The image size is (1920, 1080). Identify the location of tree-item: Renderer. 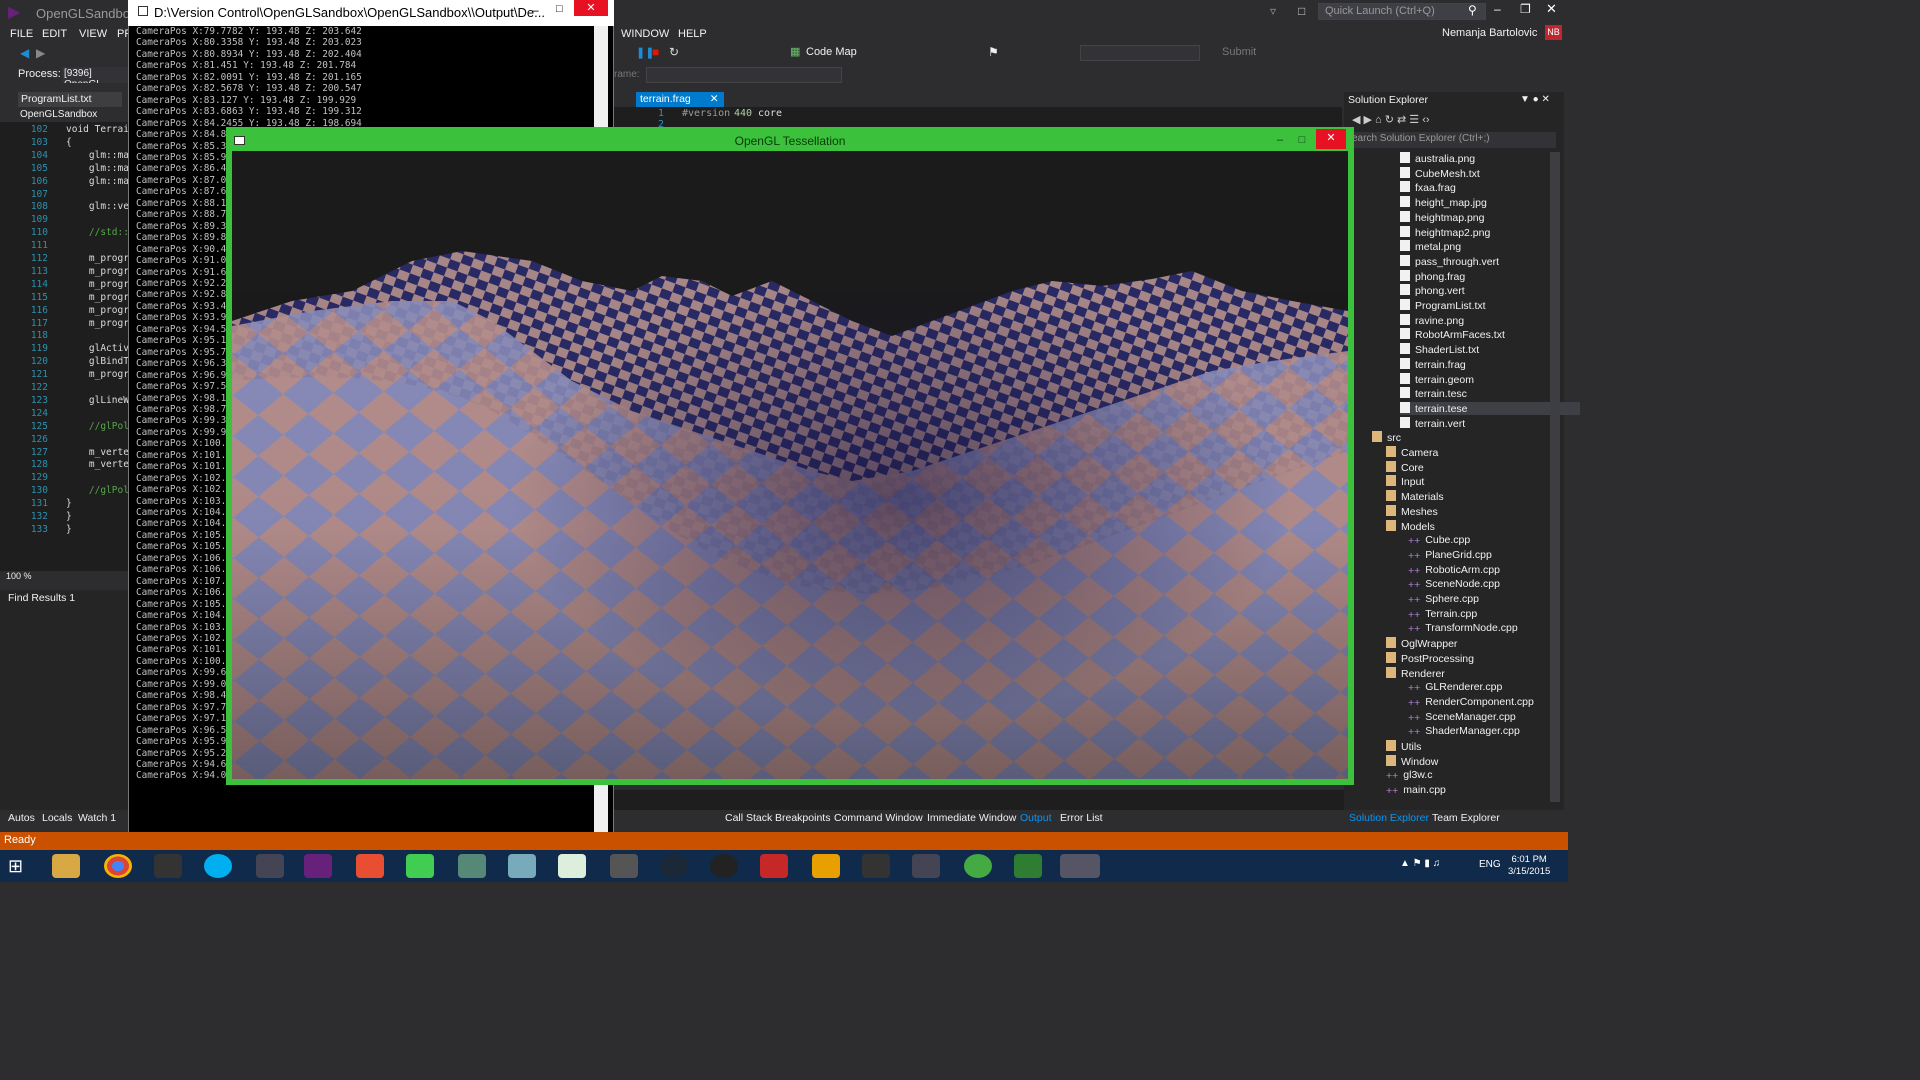
(1476, 673).